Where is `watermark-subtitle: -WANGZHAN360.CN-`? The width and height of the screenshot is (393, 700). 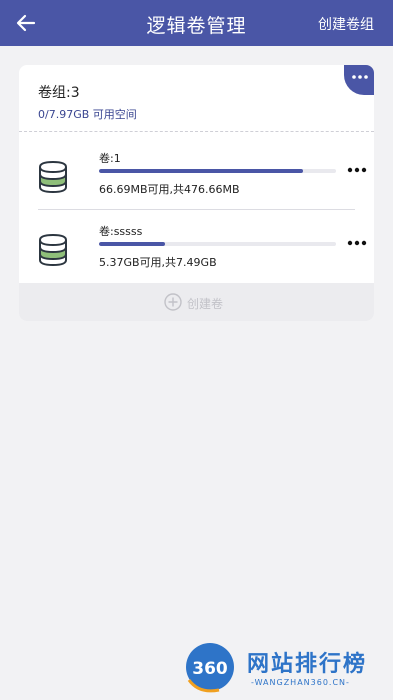
watermark-subtitle: -WANGZHAN360.CN- is located at coordinates (300, 682).